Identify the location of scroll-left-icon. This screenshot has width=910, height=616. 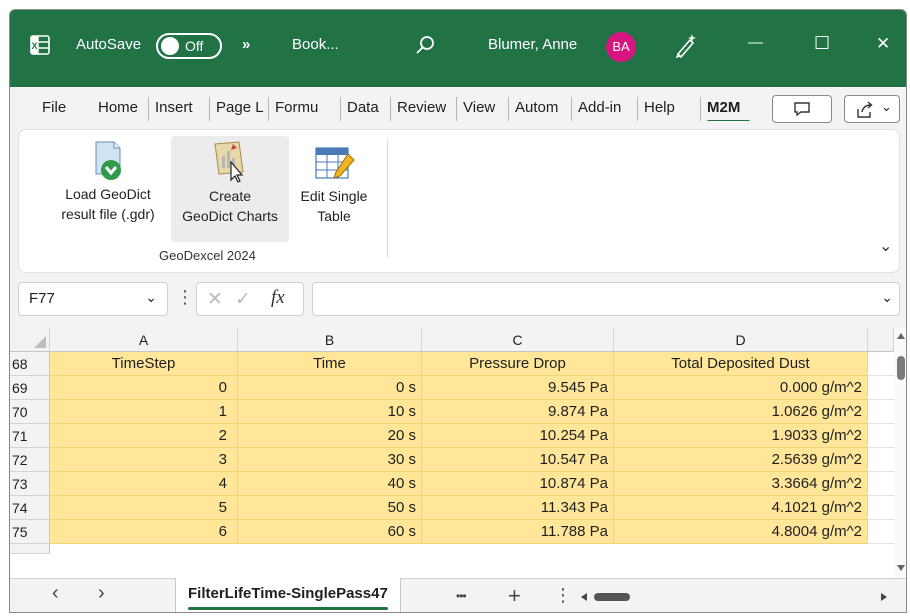
(584, 597).